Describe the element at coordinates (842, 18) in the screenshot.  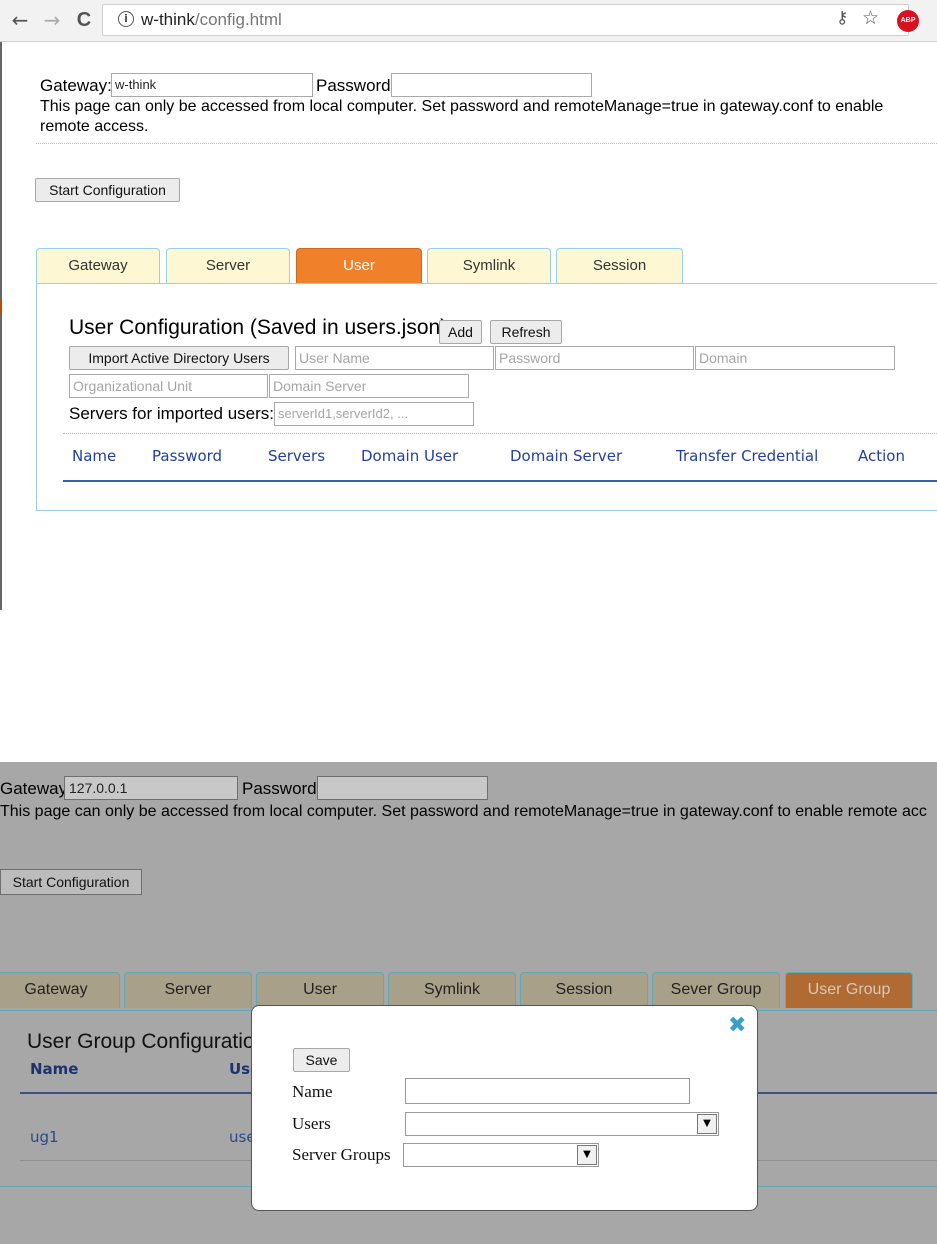
I see `key-icon: ⚷` at that location.